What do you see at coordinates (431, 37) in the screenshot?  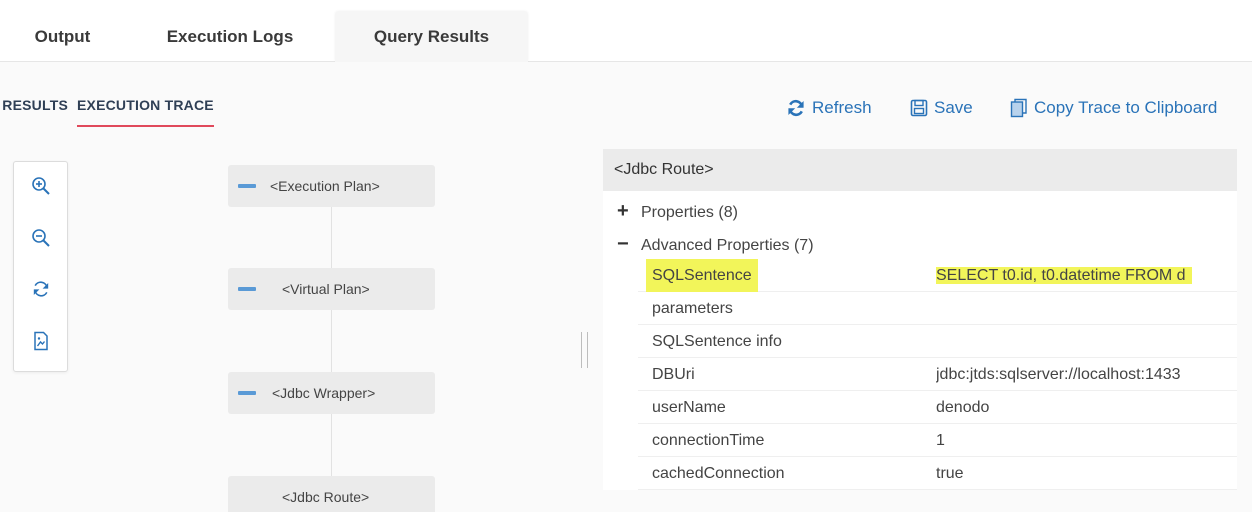 I see `tab-query-results: Query Results` at bounding box center [431, 37].